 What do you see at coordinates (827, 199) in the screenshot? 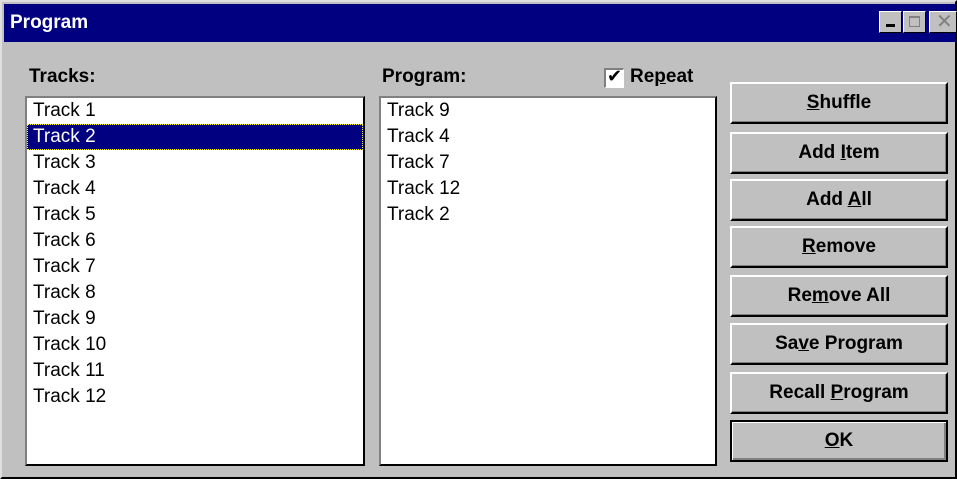
I see `add-all-pre: Add` at bounding box center [827, 199].